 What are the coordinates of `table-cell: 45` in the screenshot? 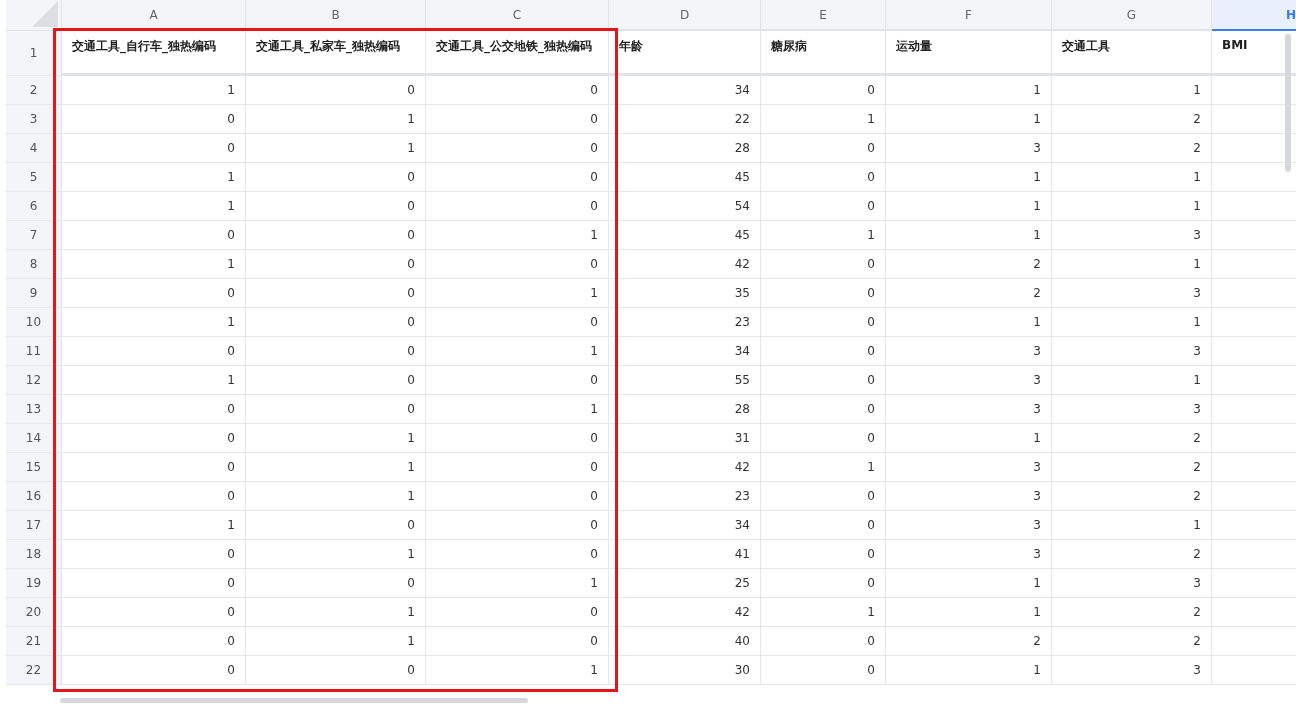 It's located at (742, 177).